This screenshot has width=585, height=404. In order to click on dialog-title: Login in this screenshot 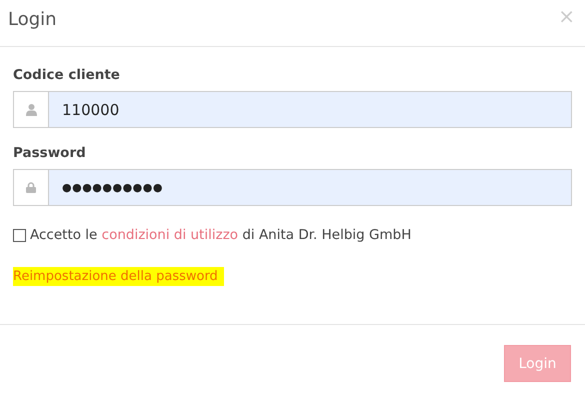, I will do `click(32, 19)`.